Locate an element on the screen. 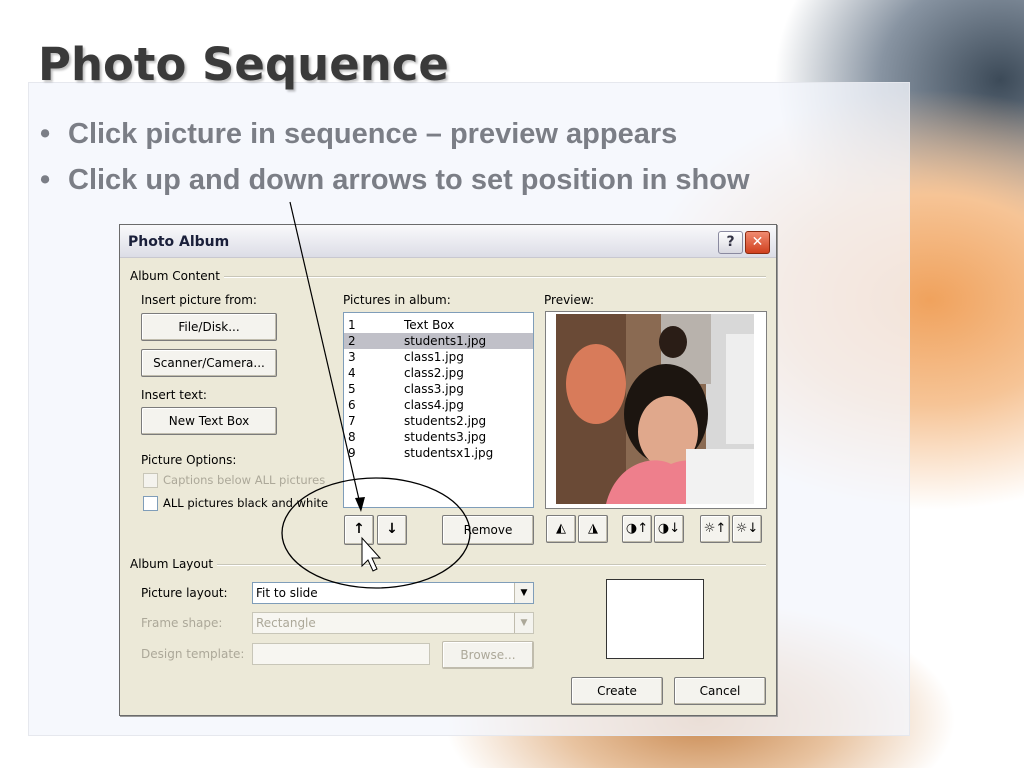 Image resolution: width=1024 pixels, height=768 pixels. list-item-name: students3.jpg is located at coordinates (445, 437).